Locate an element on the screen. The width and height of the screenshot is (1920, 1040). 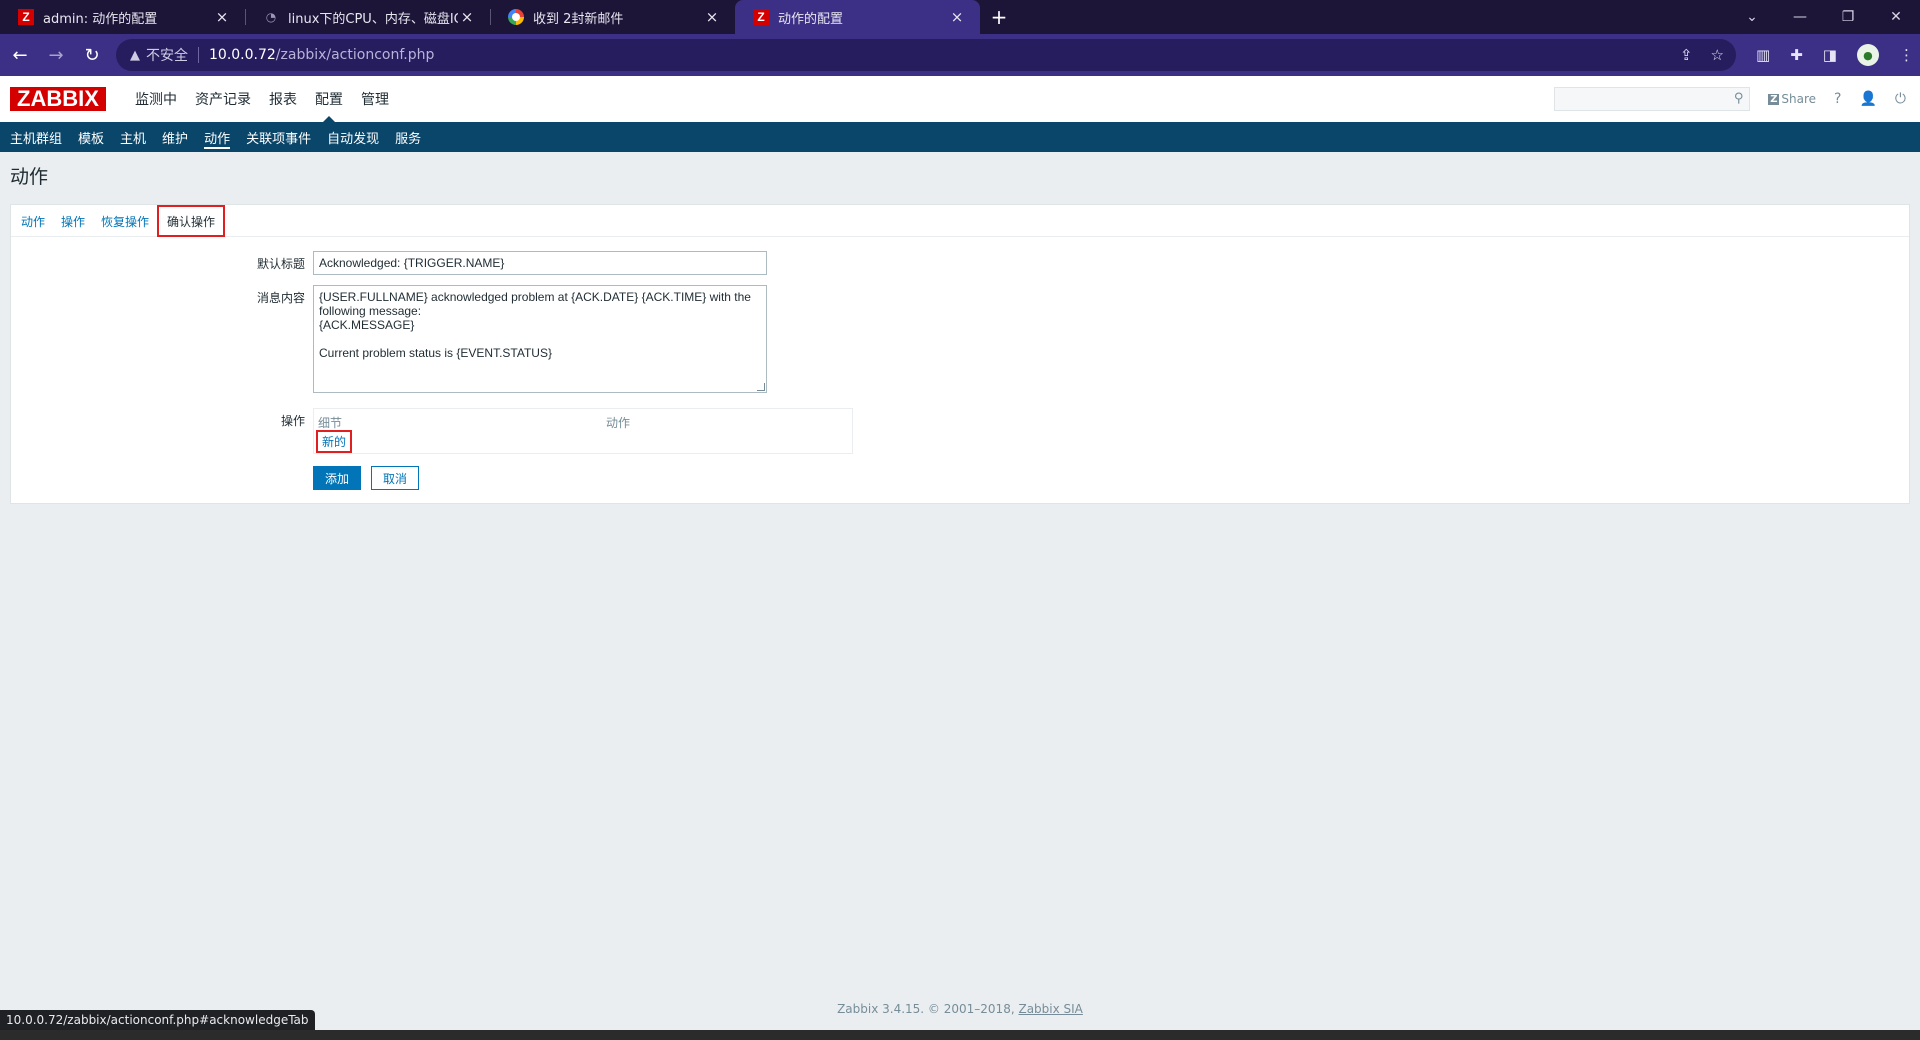
top-menu-administration: 管理 is located at coordinates (375, 99).